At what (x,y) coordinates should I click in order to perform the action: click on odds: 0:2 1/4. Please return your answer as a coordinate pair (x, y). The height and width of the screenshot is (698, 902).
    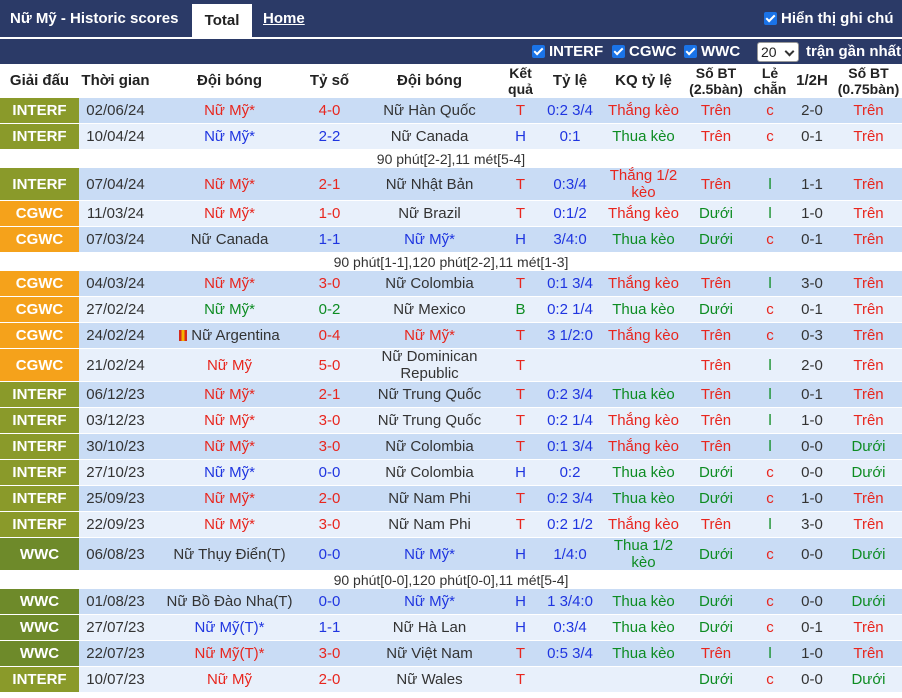
    Looking at the image, I should click on (570, 309).